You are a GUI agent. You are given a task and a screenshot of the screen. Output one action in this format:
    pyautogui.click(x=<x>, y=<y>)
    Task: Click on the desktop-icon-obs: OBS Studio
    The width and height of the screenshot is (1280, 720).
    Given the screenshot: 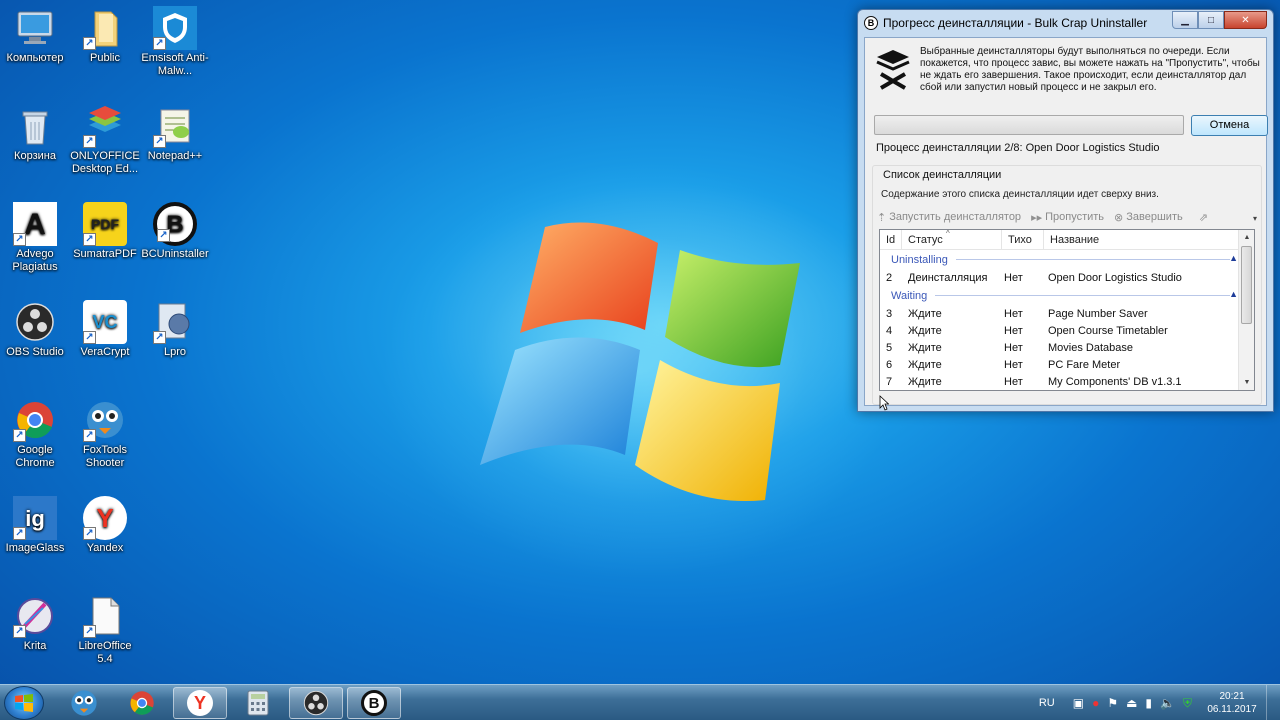 What is the action you would take?
    pyautogui.click(x=35, y=329)
    